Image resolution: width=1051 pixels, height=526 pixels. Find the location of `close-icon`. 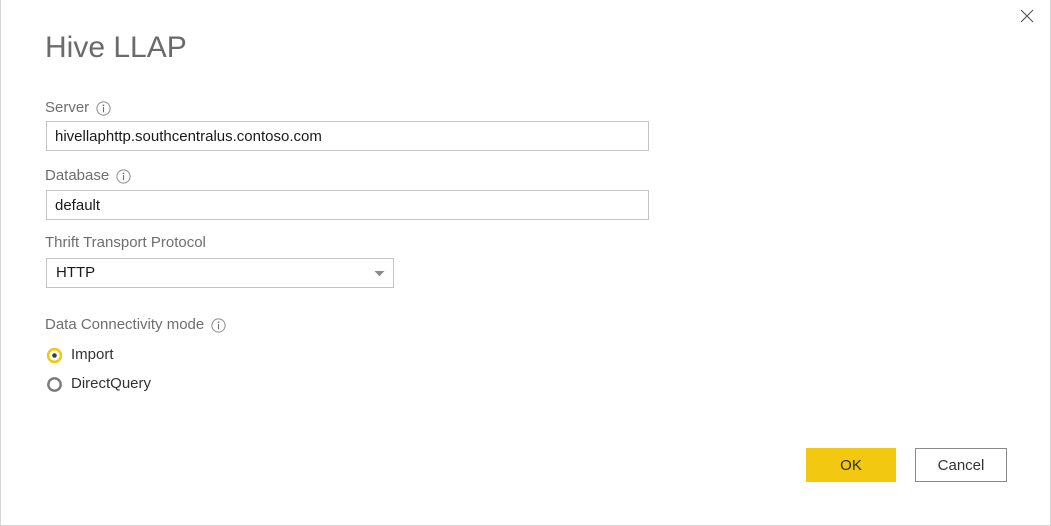

close-icon is located at coordinates (1027, 16).